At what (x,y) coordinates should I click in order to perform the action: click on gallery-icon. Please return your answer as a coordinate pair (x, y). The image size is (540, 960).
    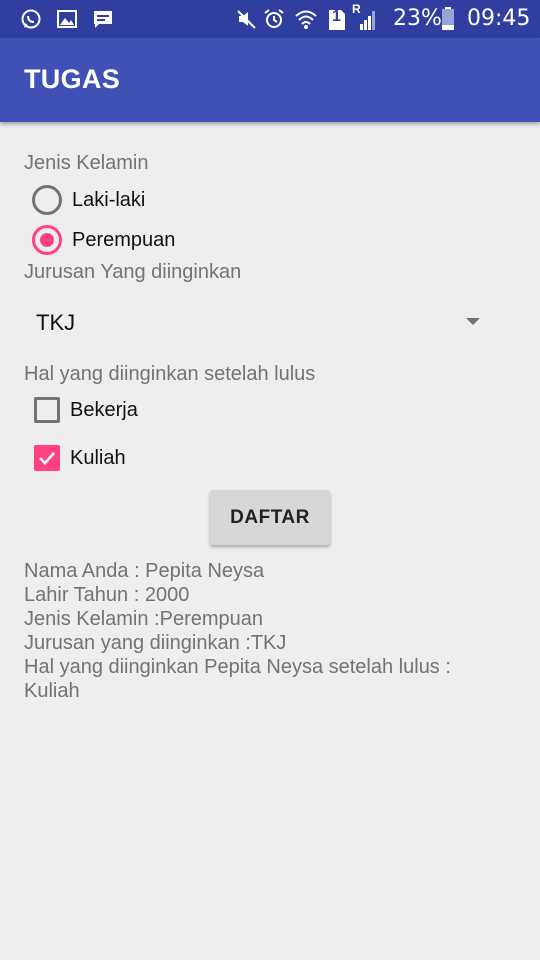
    Looking at the image, I should click on (67, 21).